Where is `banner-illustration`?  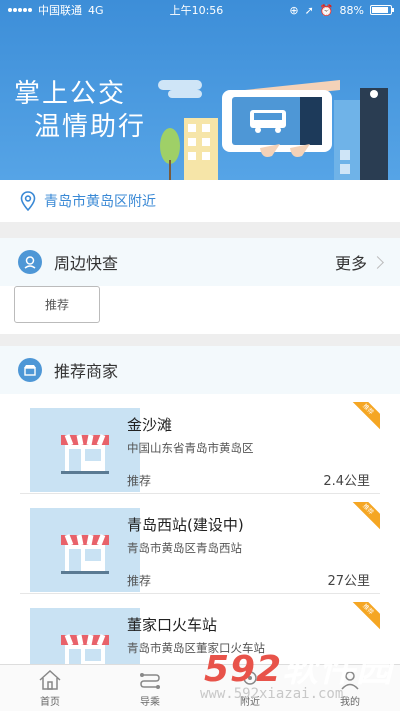 banner-illustration is located at coordinates (273, 130).